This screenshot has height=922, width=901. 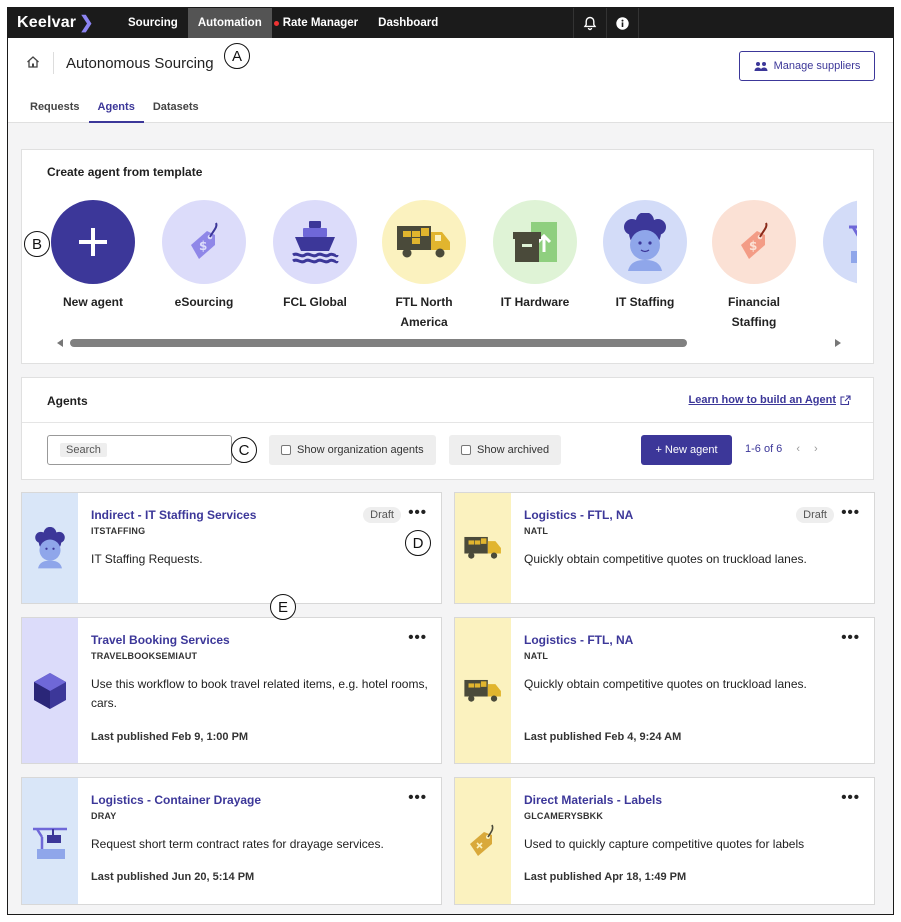 What do you see at coordinates (47, 22) in the screenshot?
I see `logo-text: Keelvar` at bounding box center [47, 22].